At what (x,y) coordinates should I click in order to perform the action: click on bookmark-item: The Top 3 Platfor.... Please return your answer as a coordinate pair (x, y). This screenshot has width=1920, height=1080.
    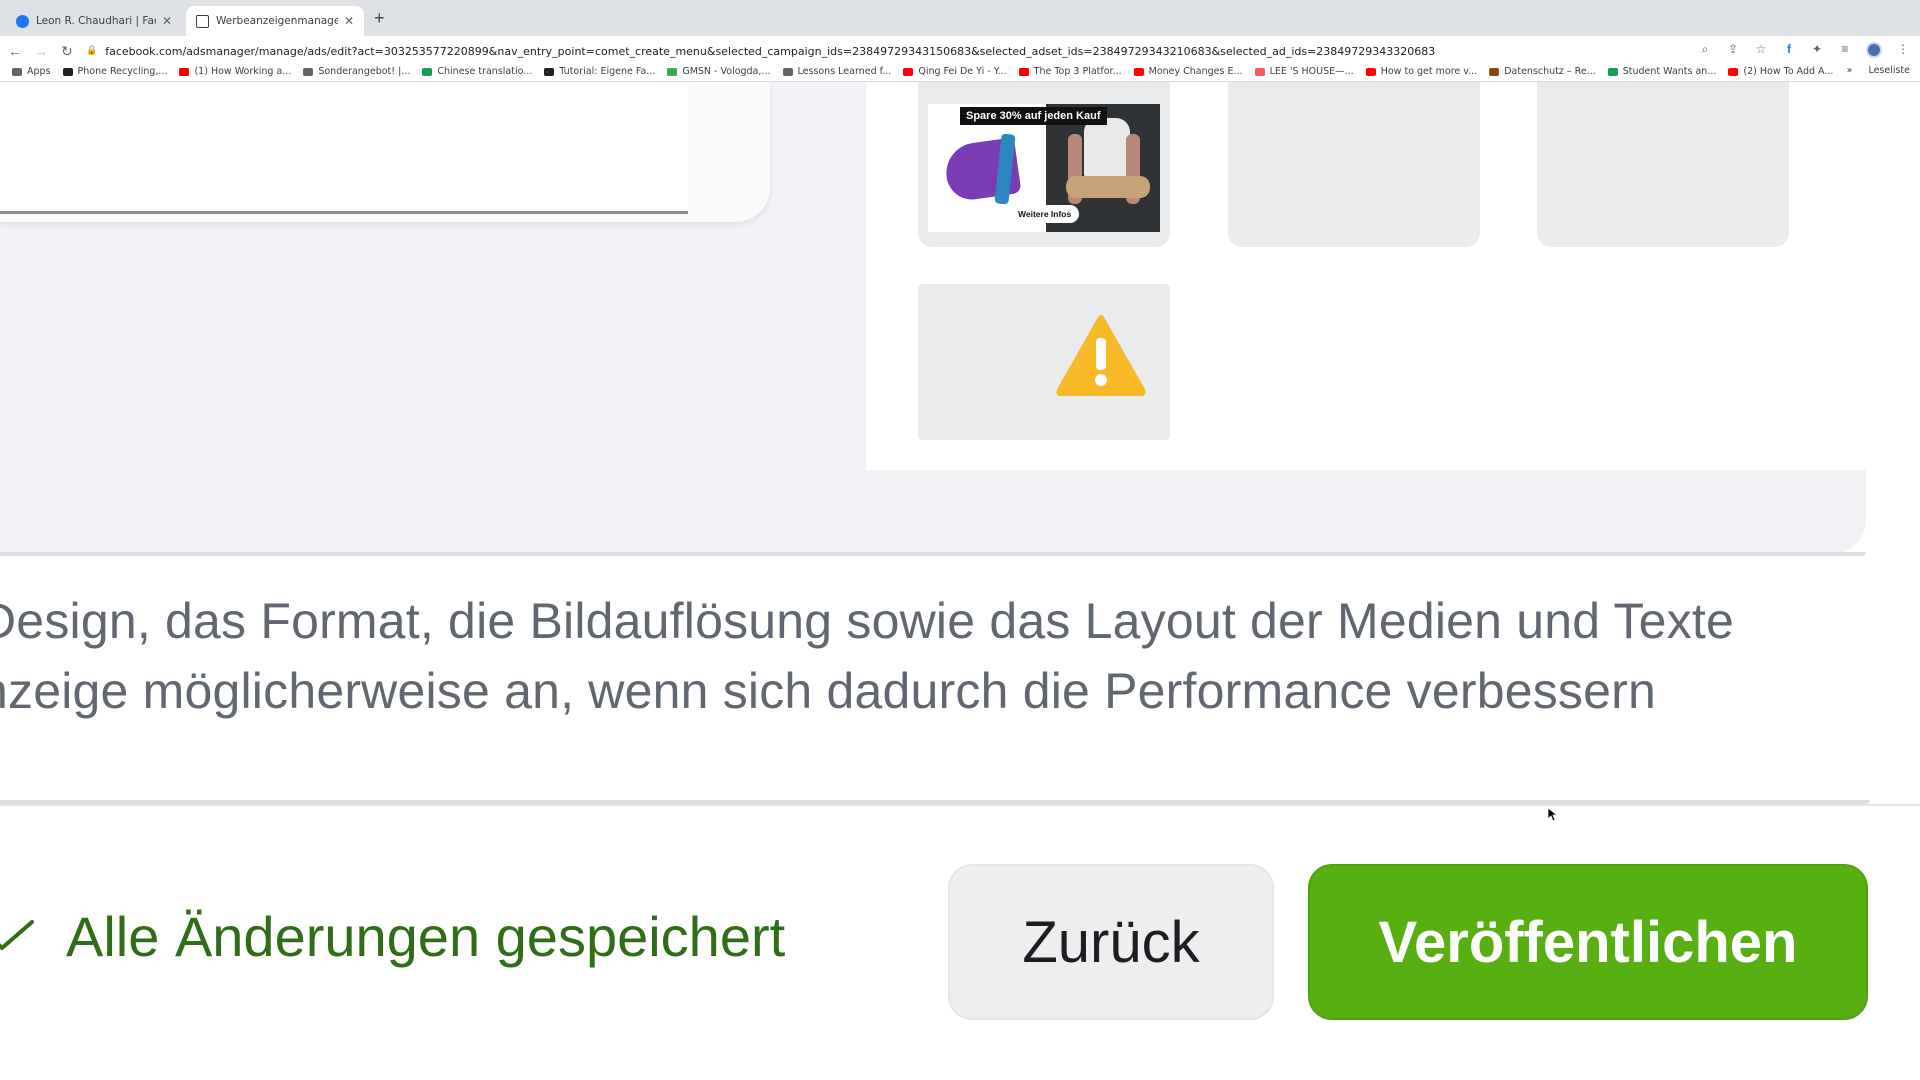
    Looking at the image, I should click on (1070, 71).